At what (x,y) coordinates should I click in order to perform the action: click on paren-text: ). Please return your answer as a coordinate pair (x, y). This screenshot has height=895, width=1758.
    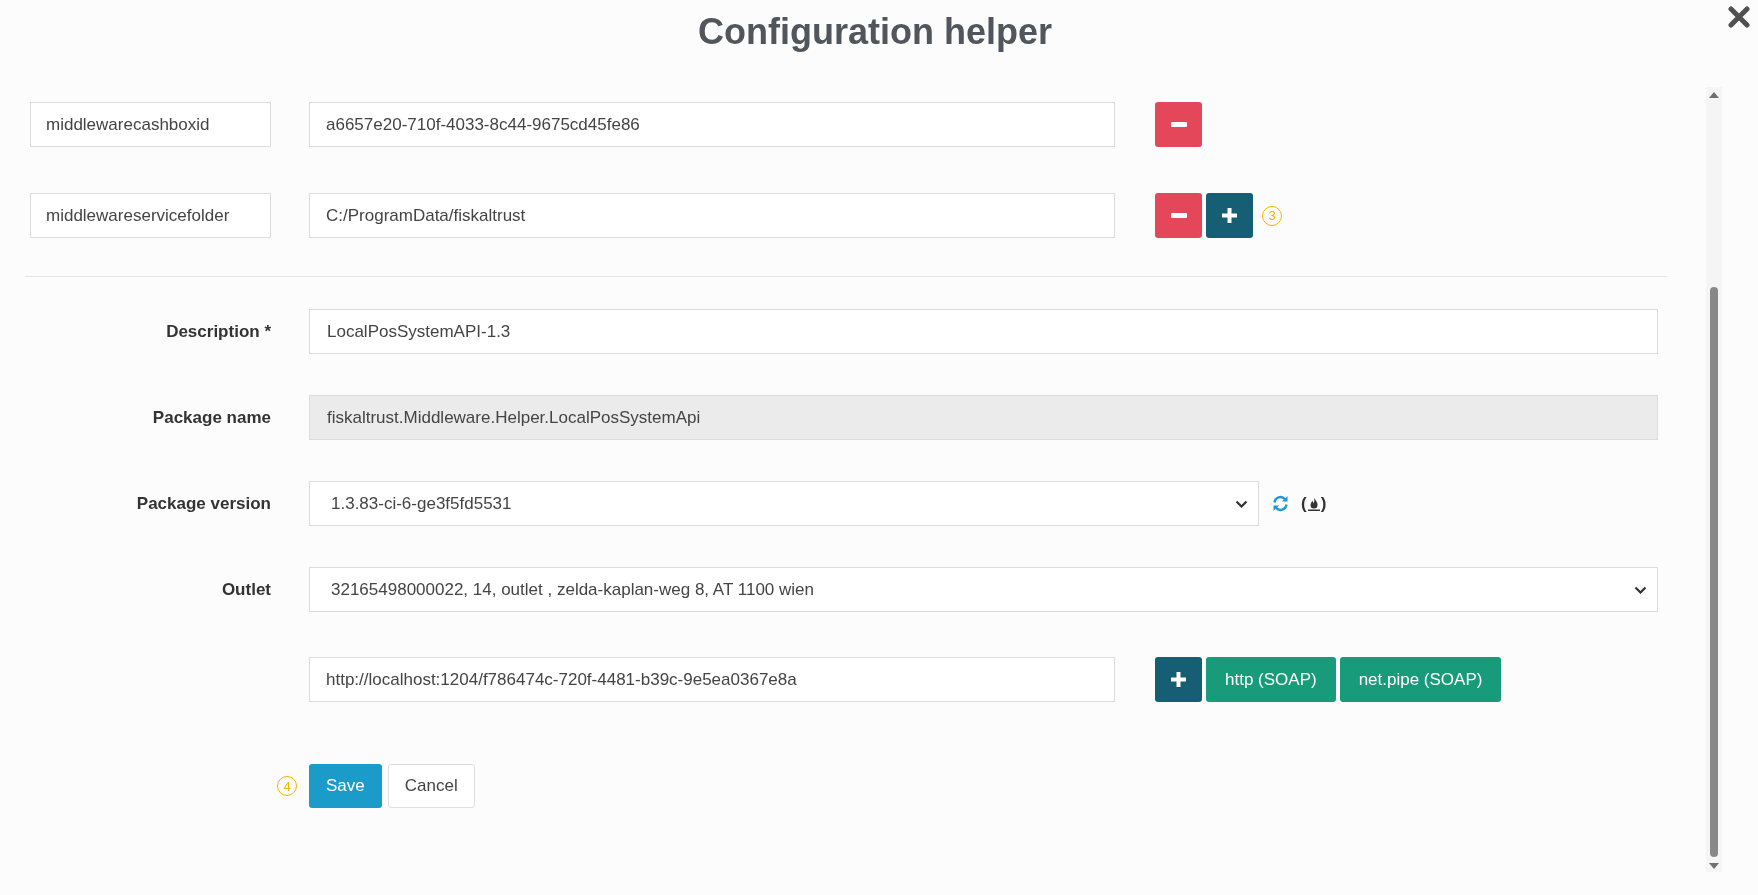
    Looking at the image, I should click on (1323, 503).